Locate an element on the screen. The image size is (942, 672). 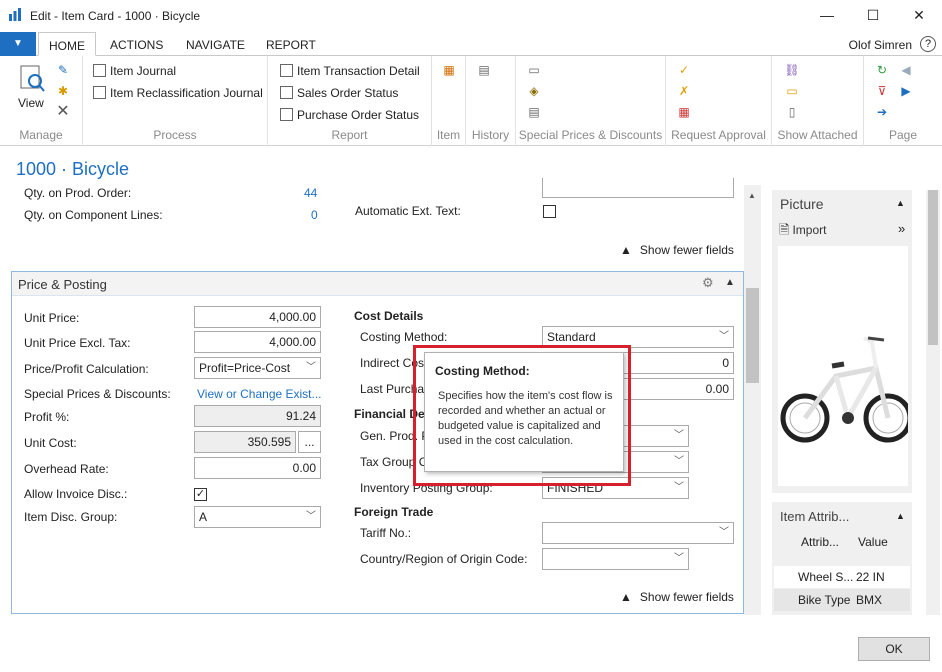
attribute-value: BMX is located at coordinates (869, 600).